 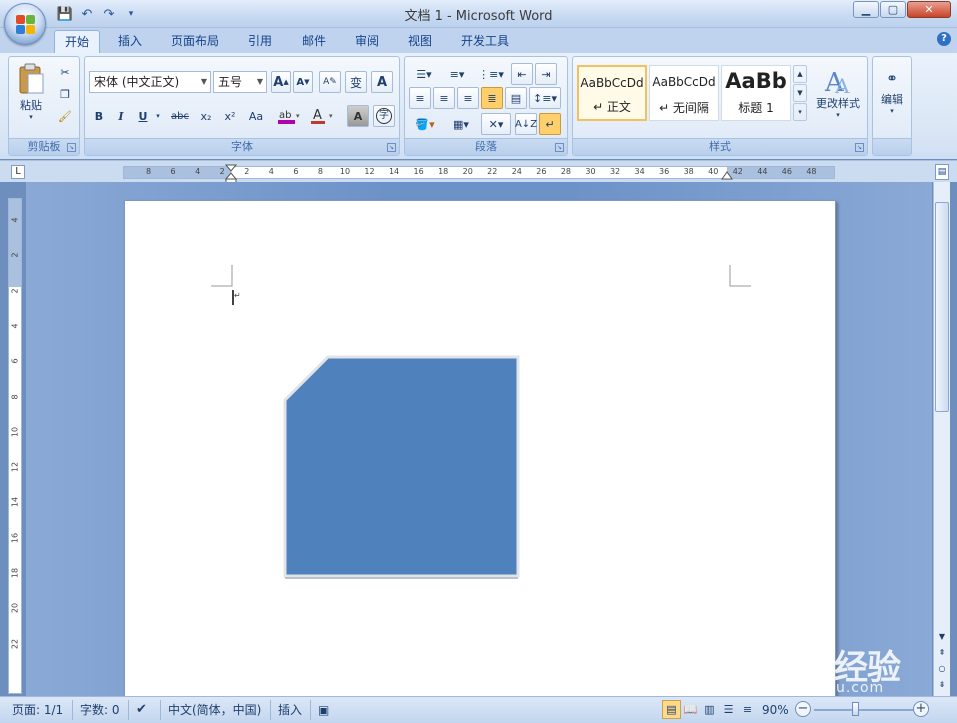 What do you see at coordinates (323, 116) in the screenshot?
I see `font-color-button: A ▾` at bounding box center [323, 116].